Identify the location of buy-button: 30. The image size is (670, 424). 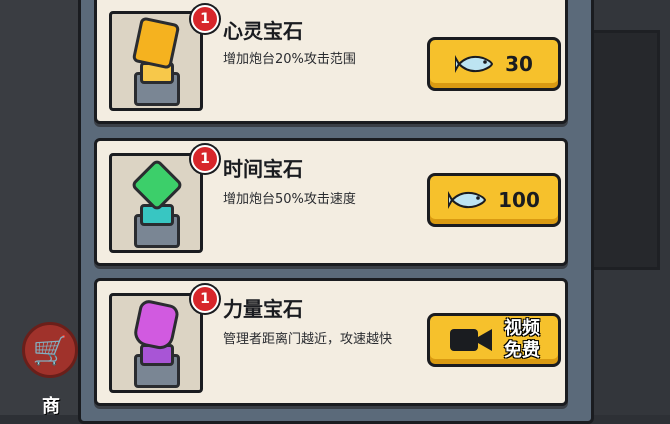
(494, 64).